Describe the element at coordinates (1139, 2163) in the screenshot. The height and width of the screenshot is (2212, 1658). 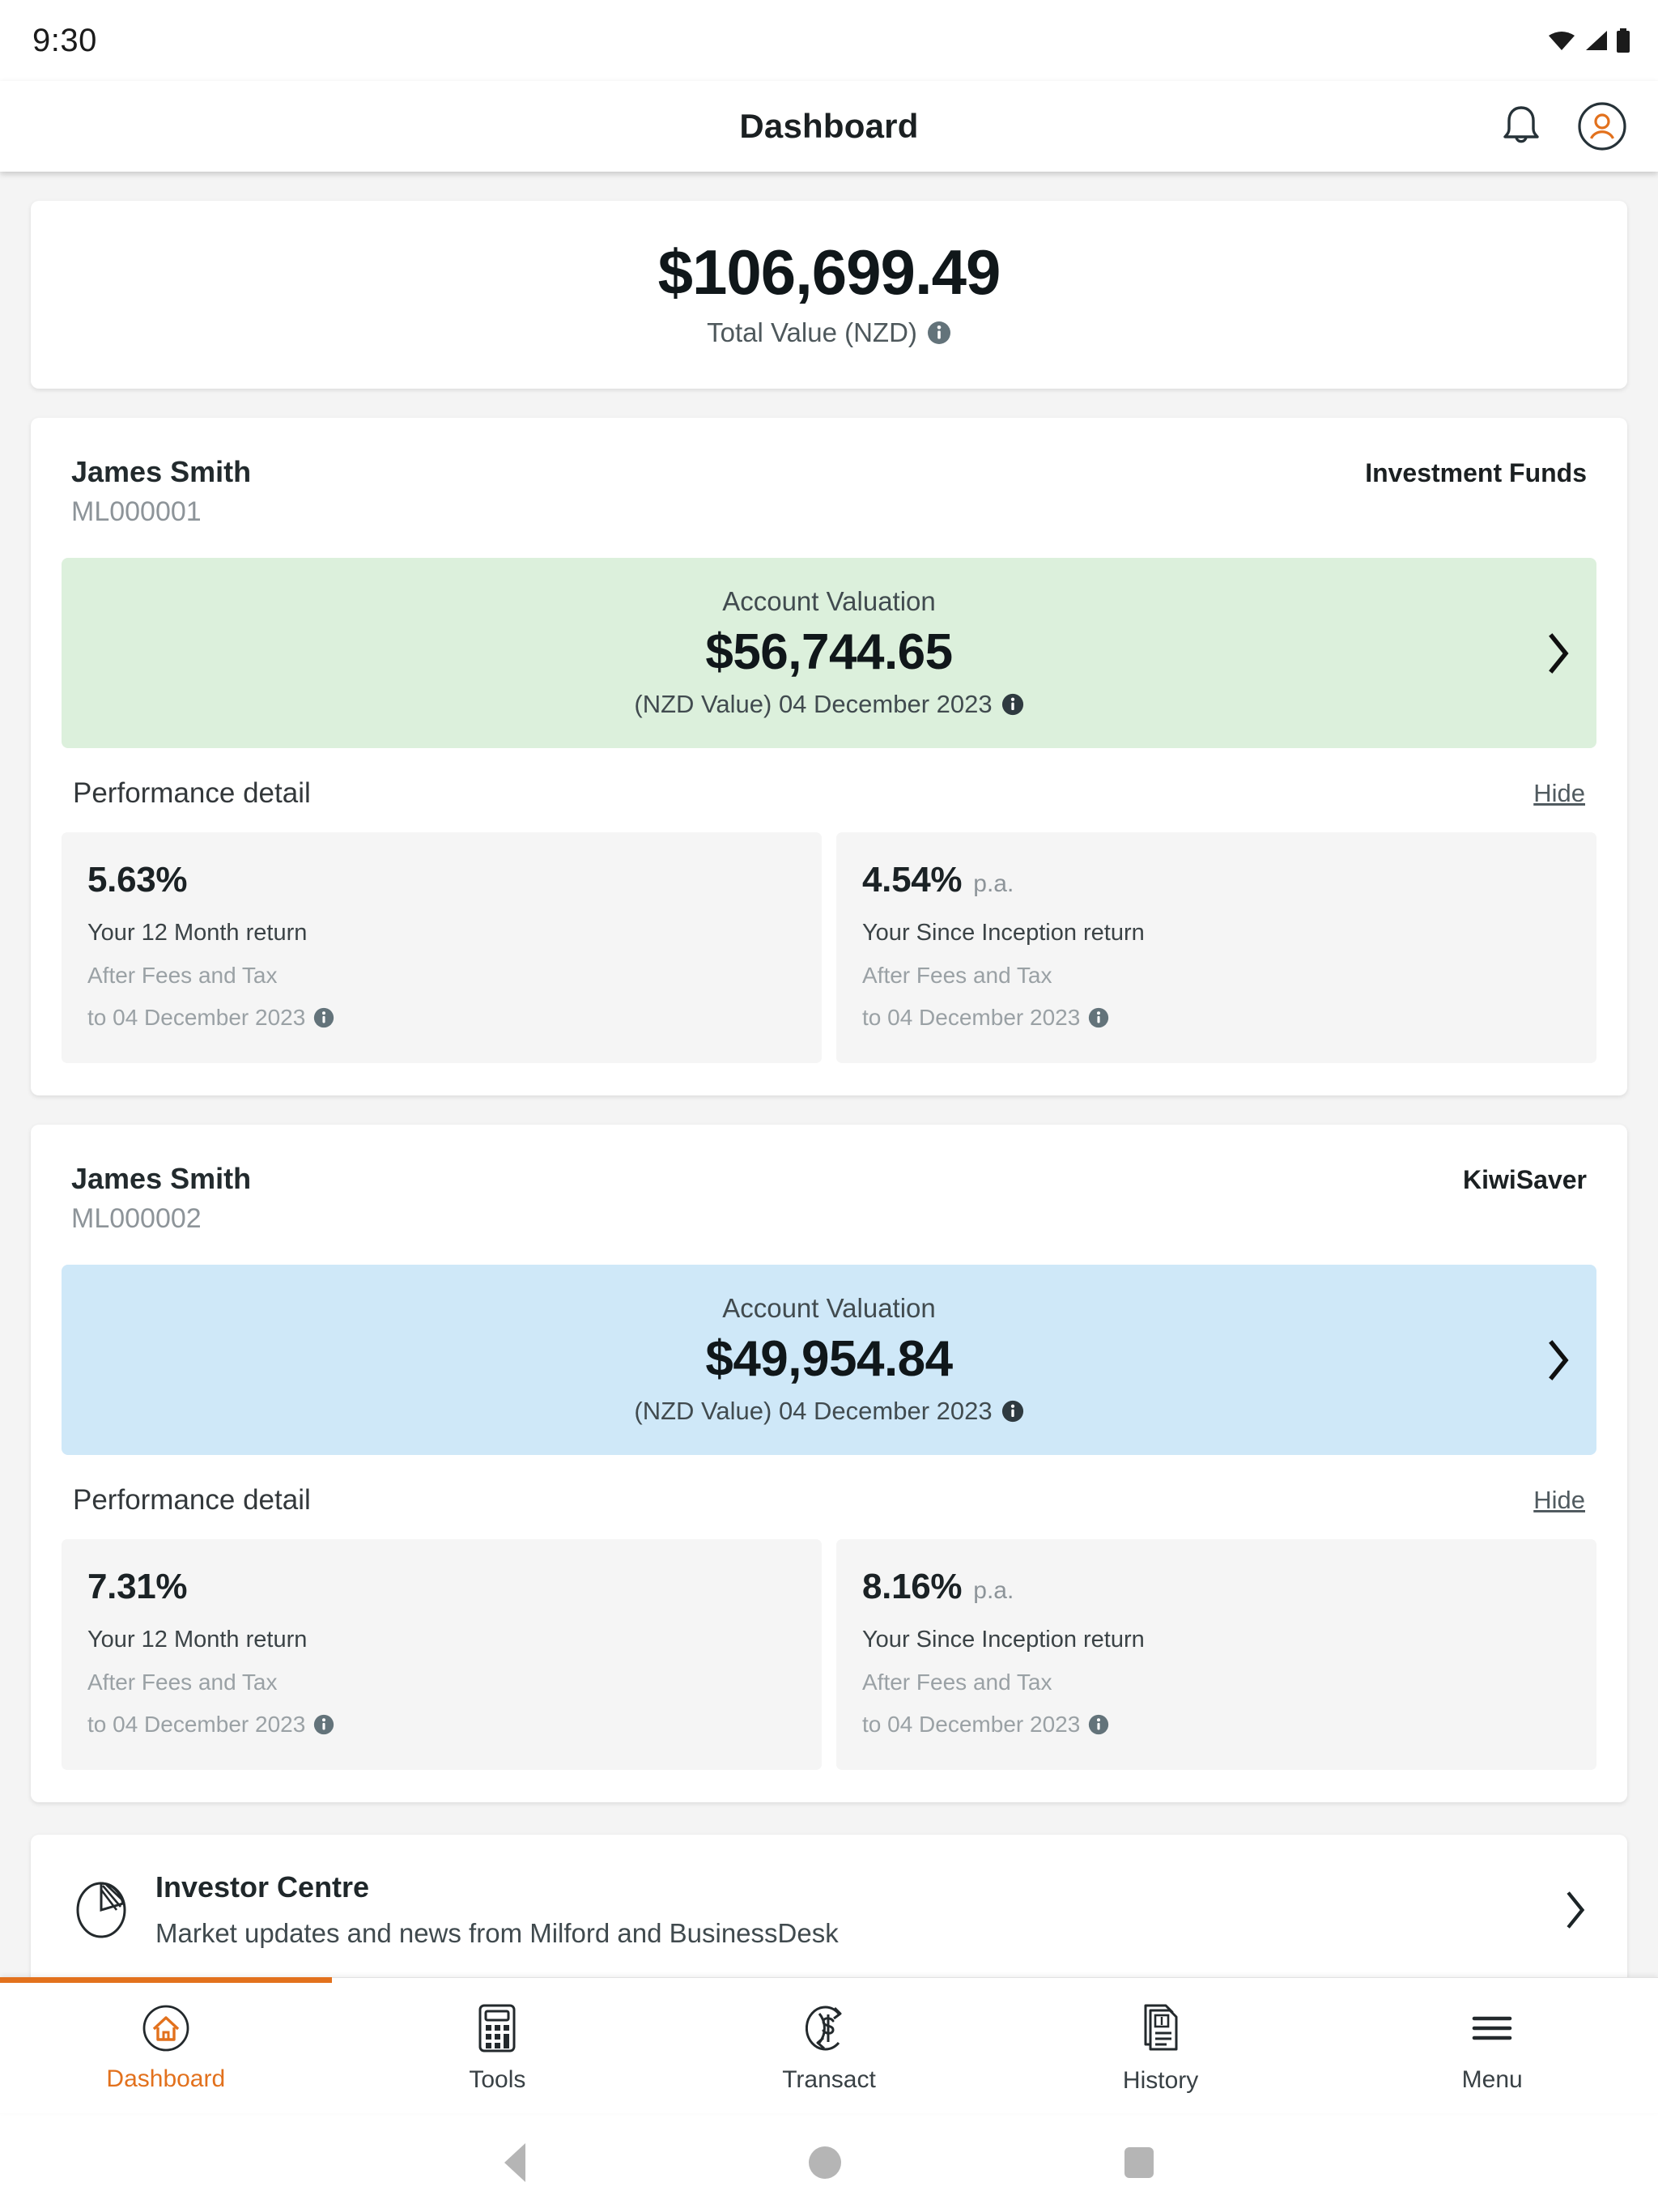
I see `square-recents-icon` at that location.